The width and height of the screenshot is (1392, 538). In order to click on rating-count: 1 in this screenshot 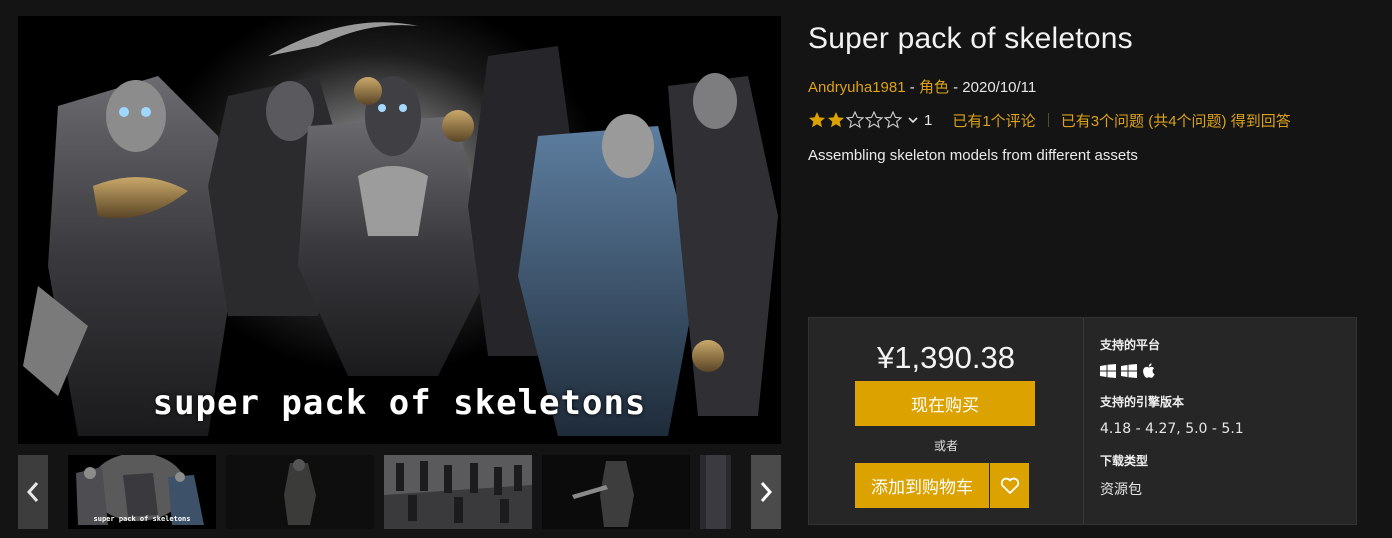, I will do `click(928, 120)`.